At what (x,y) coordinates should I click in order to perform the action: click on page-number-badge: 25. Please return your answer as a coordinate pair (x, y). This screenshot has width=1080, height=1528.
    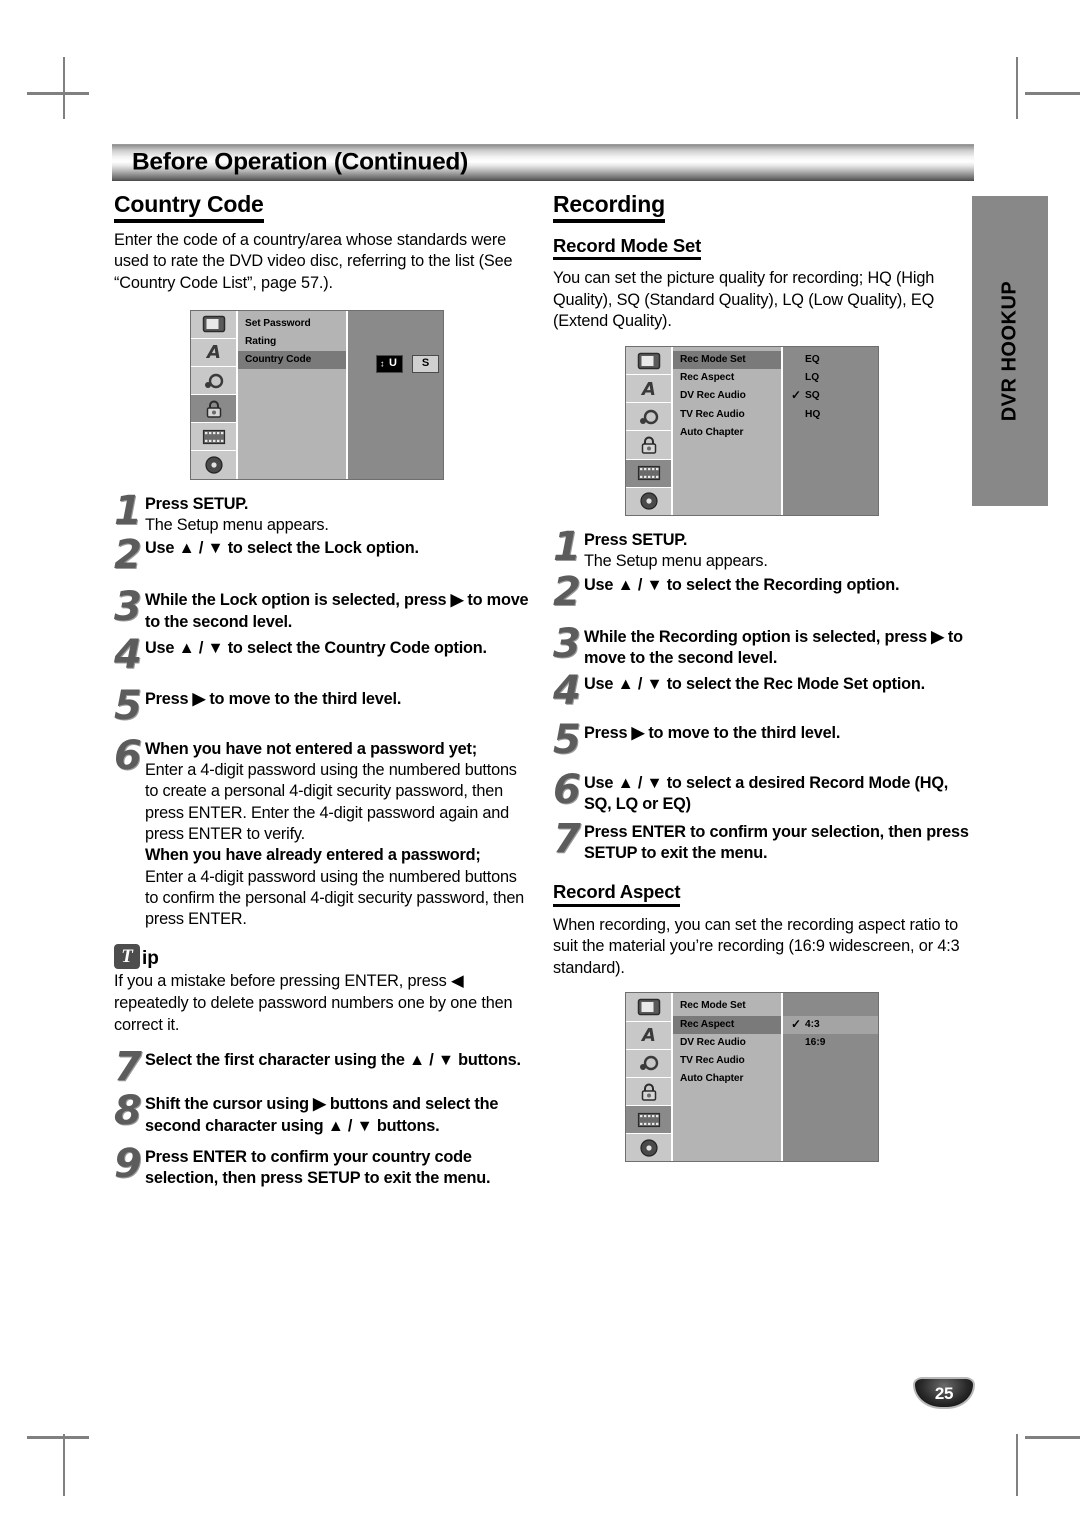
    Looking at the image, I should click on (944, 1393).